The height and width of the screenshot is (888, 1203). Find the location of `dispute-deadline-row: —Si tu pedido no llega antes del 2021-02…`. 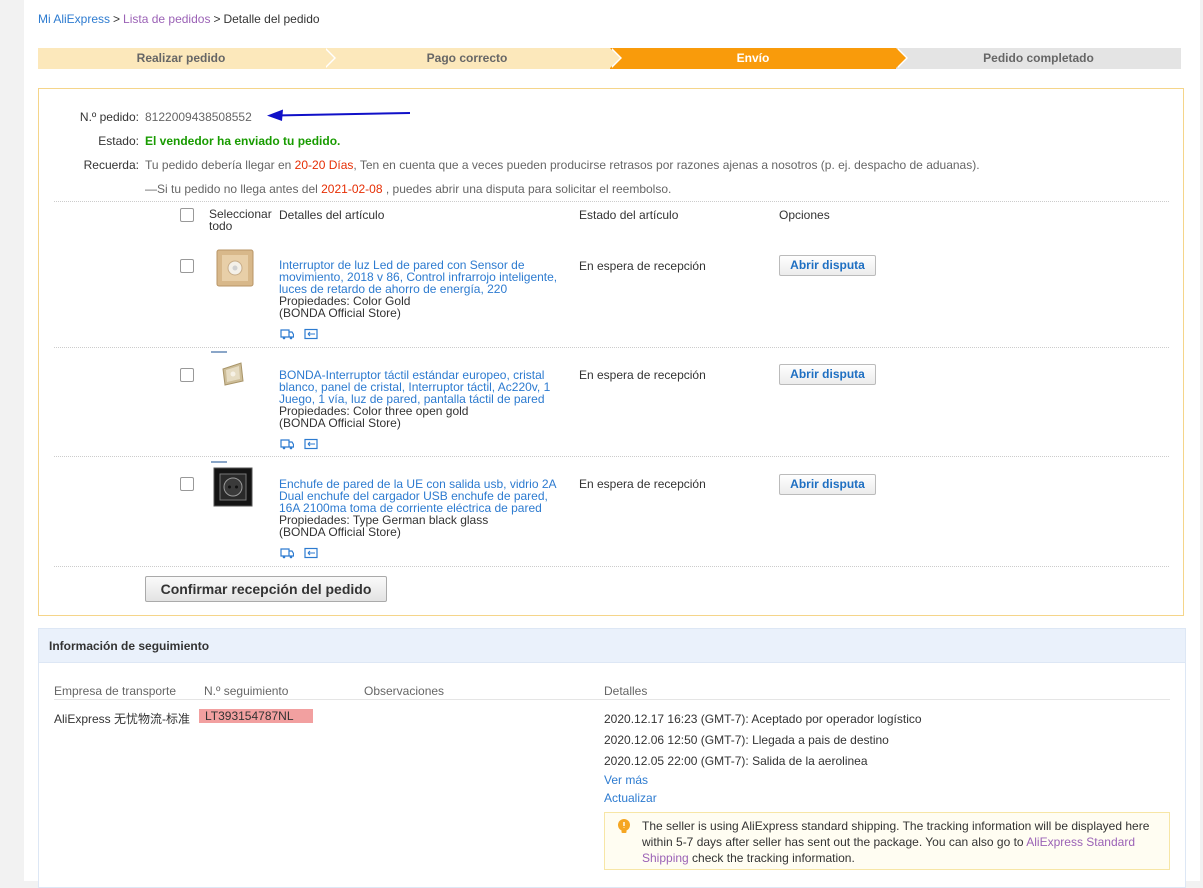

dispute-deadline-row: —Si tu pedido no llega antes del 2021-02… is located at coordinates (609, 190).